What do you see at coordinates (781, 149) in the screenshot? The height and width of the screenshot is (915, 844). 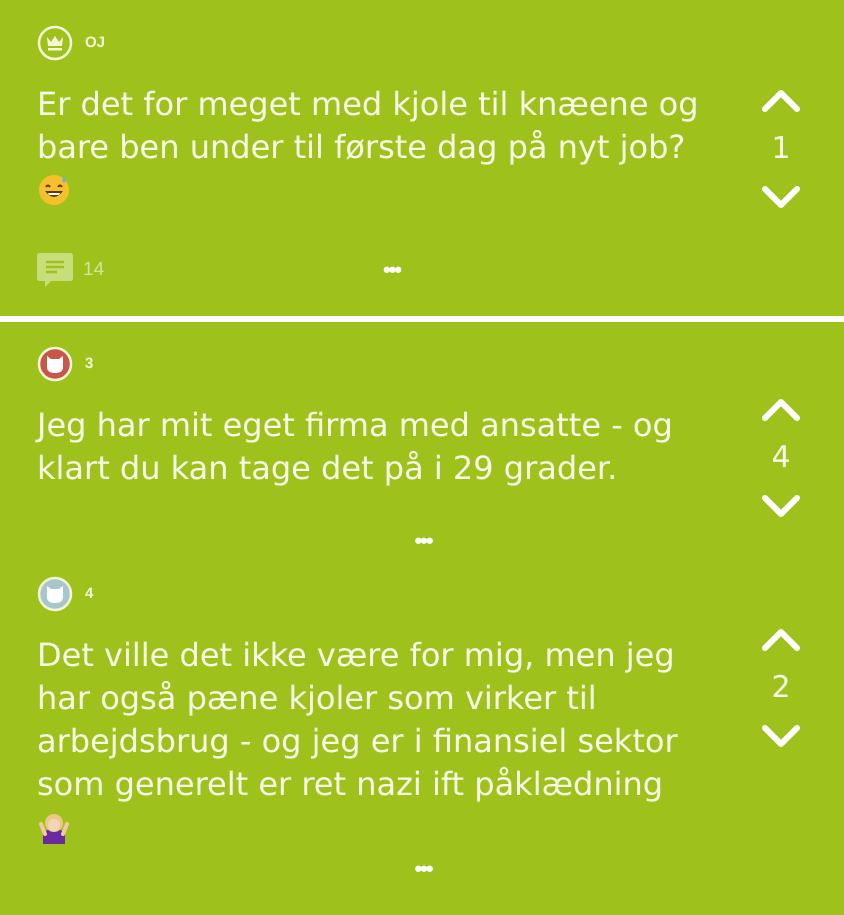 I see `vote-count: 1` at bounding box center [781, 149].